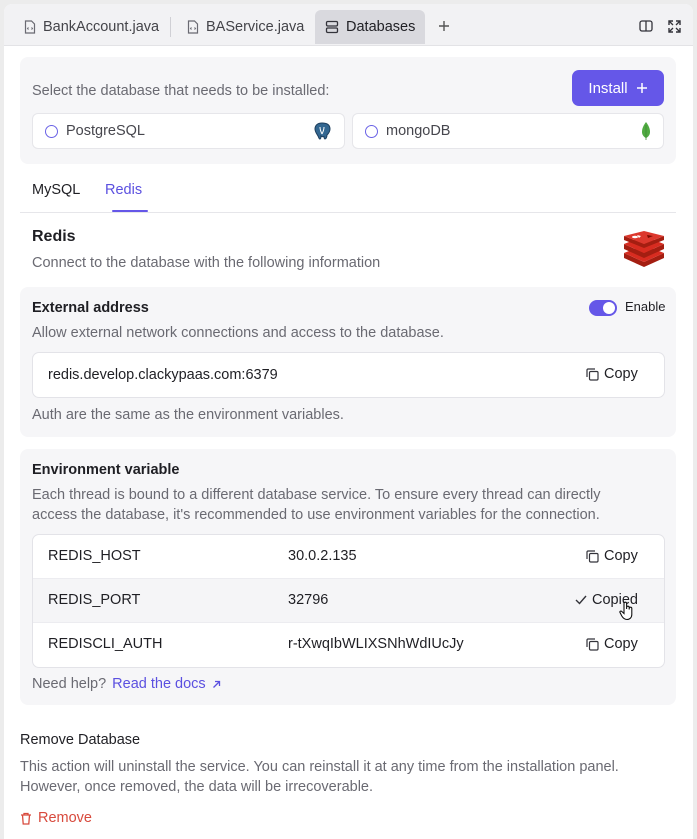 This screenshot has width=697, height=839. What do you see at coordinates (94, 556) in the screenshot?
I see `env-key: REDIS_HOST` at bounding box center [94, 556].